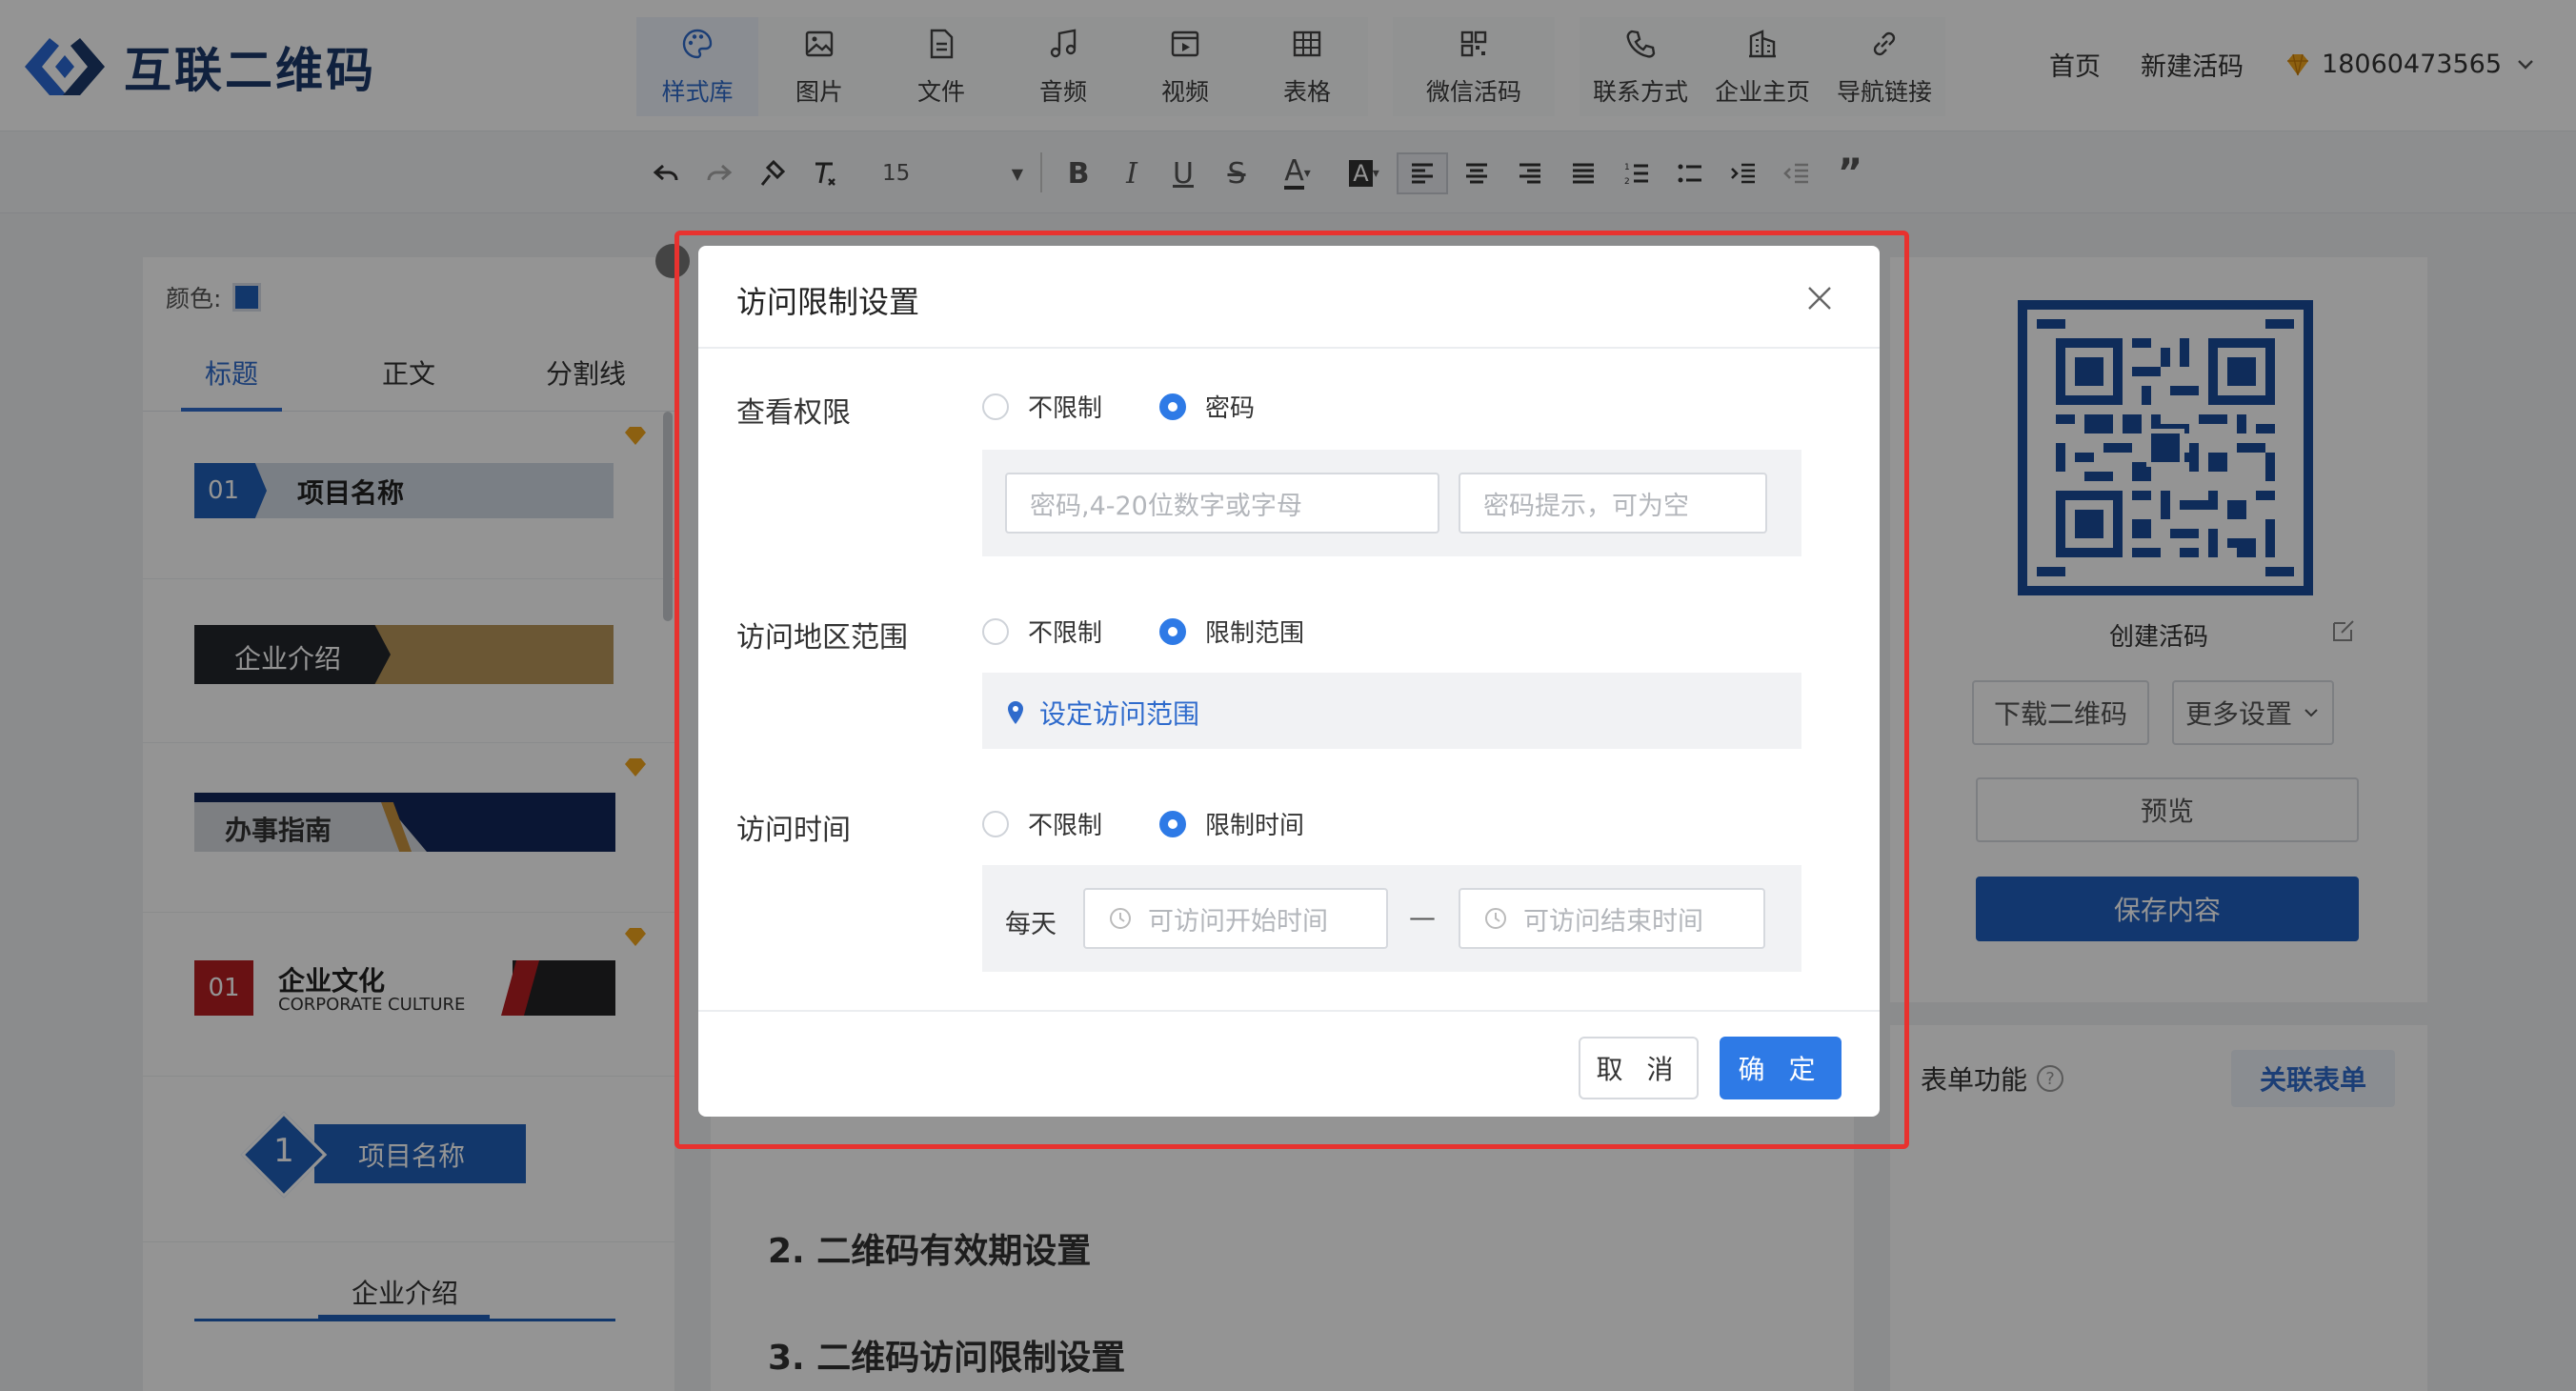 Image resolution: width=2576 pixels, height=1391 pixels. What do you see at coordinates (1120, 714) in the screenshot?
I see `set-range-label: 设定访问范围` at bounding box center [1120, 714].